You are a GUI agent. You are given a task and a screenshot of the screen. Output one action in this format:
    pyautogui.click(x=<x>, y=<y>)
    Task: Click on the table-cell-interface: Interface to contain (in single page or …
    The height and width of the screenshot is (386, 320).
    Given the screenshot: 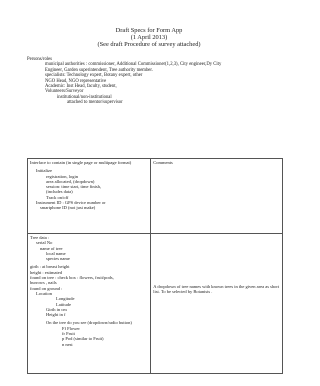 What is the action you would take?
    pyautogui.click(x=89, y=196)
    